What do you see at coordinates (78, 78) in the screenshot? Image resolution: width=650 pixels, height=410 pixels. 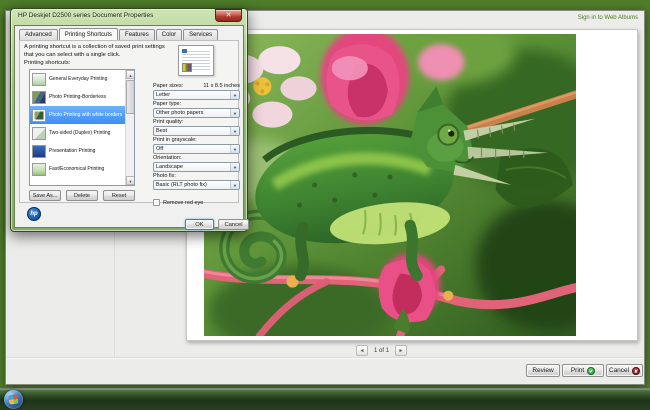 I see `list-item-label: General Everyday Printing` at bounding box center [78, 78].